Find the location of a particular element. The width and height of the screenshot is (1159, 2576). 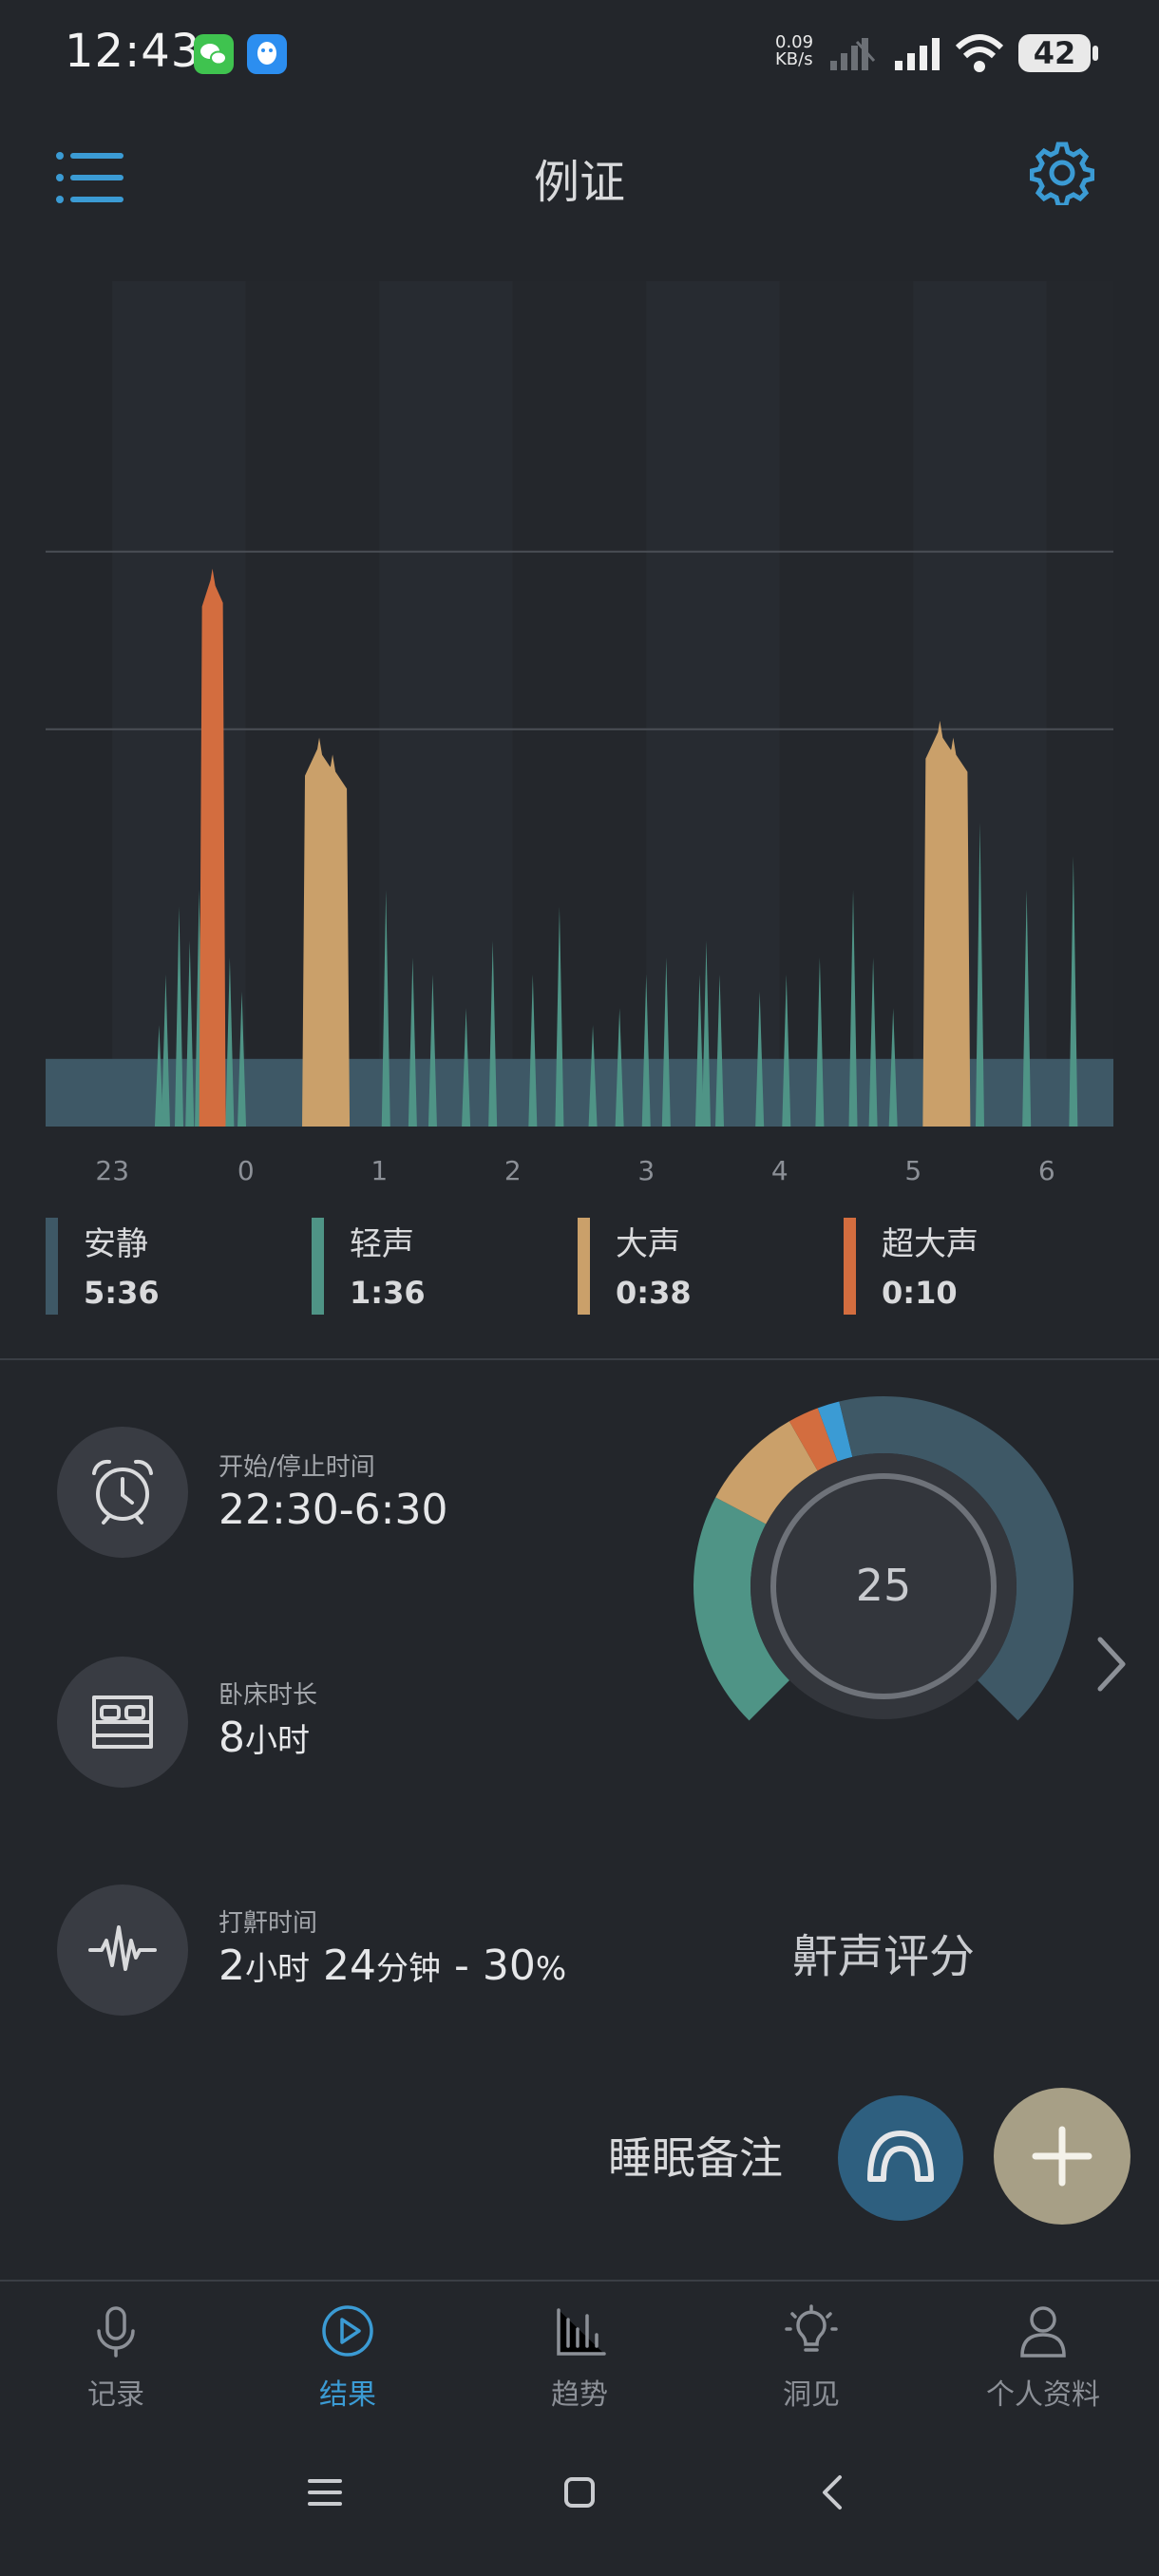

plus-icon is located at coordinates (1062, 2156).